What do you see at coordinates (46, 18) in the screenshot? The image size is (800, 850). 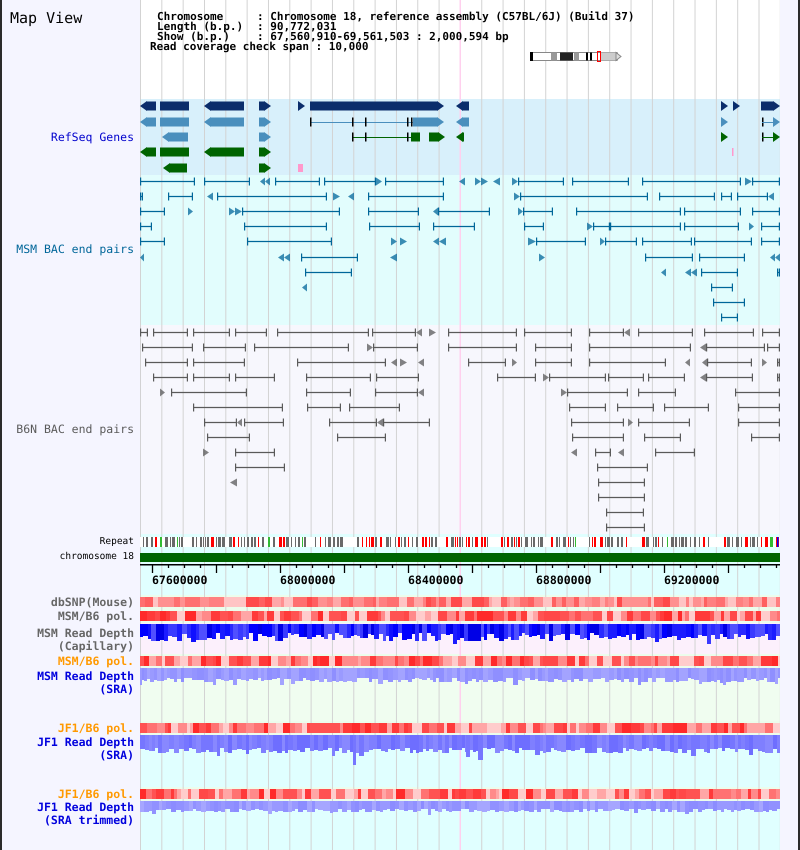 I see `panel-title: Map View` at bounding box center [46, 18].